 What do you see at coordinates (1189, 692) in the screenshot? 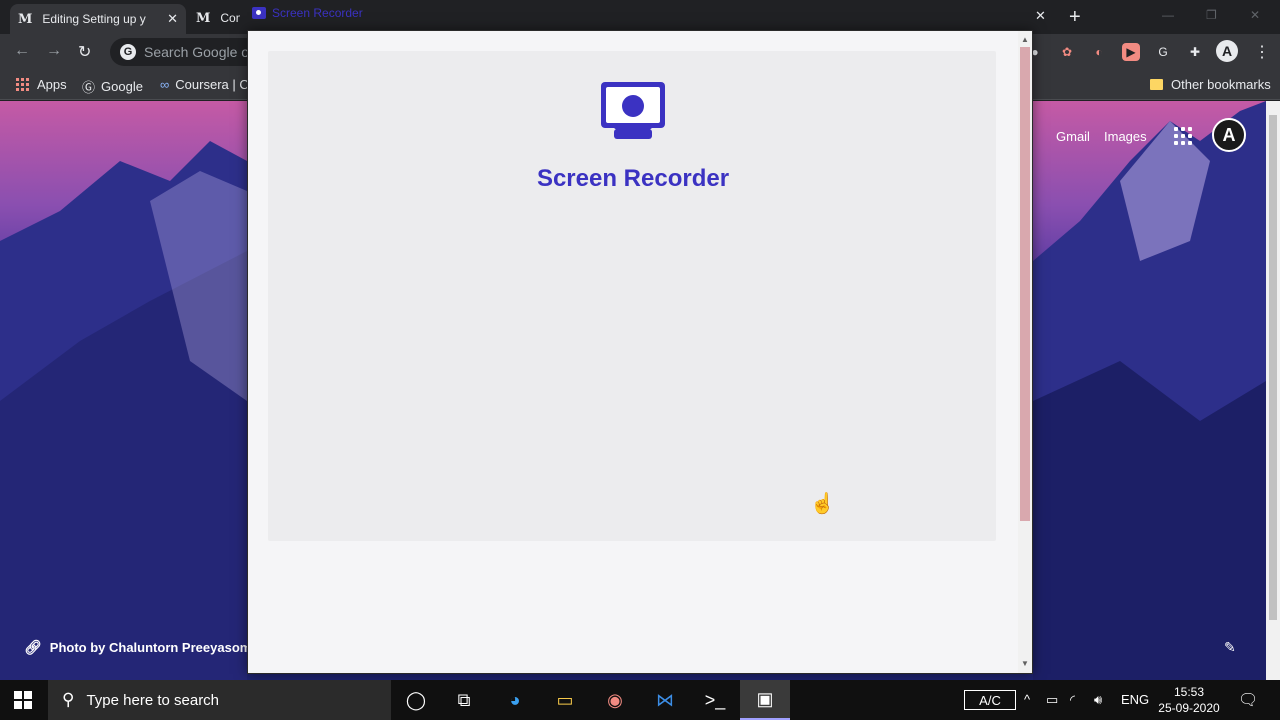
I see `clock-time: 15:53` at bounding box center [1189, 692].